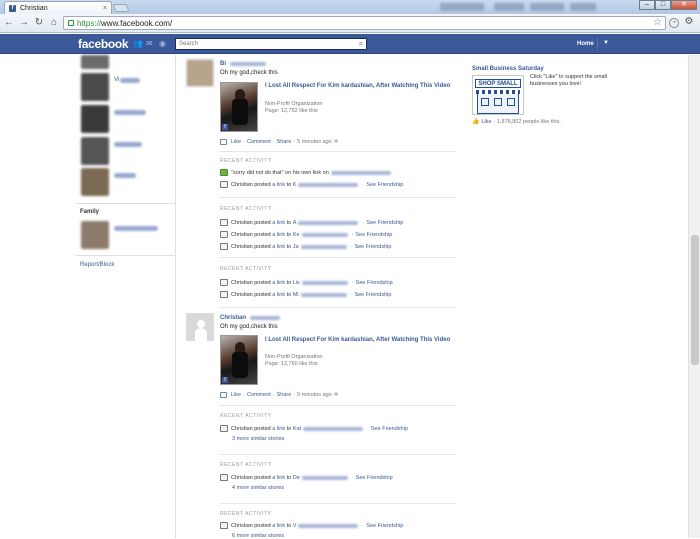  Describe the element at coordinates (647, 5) in the screenshot. I see `minimize-button: –` at that location.